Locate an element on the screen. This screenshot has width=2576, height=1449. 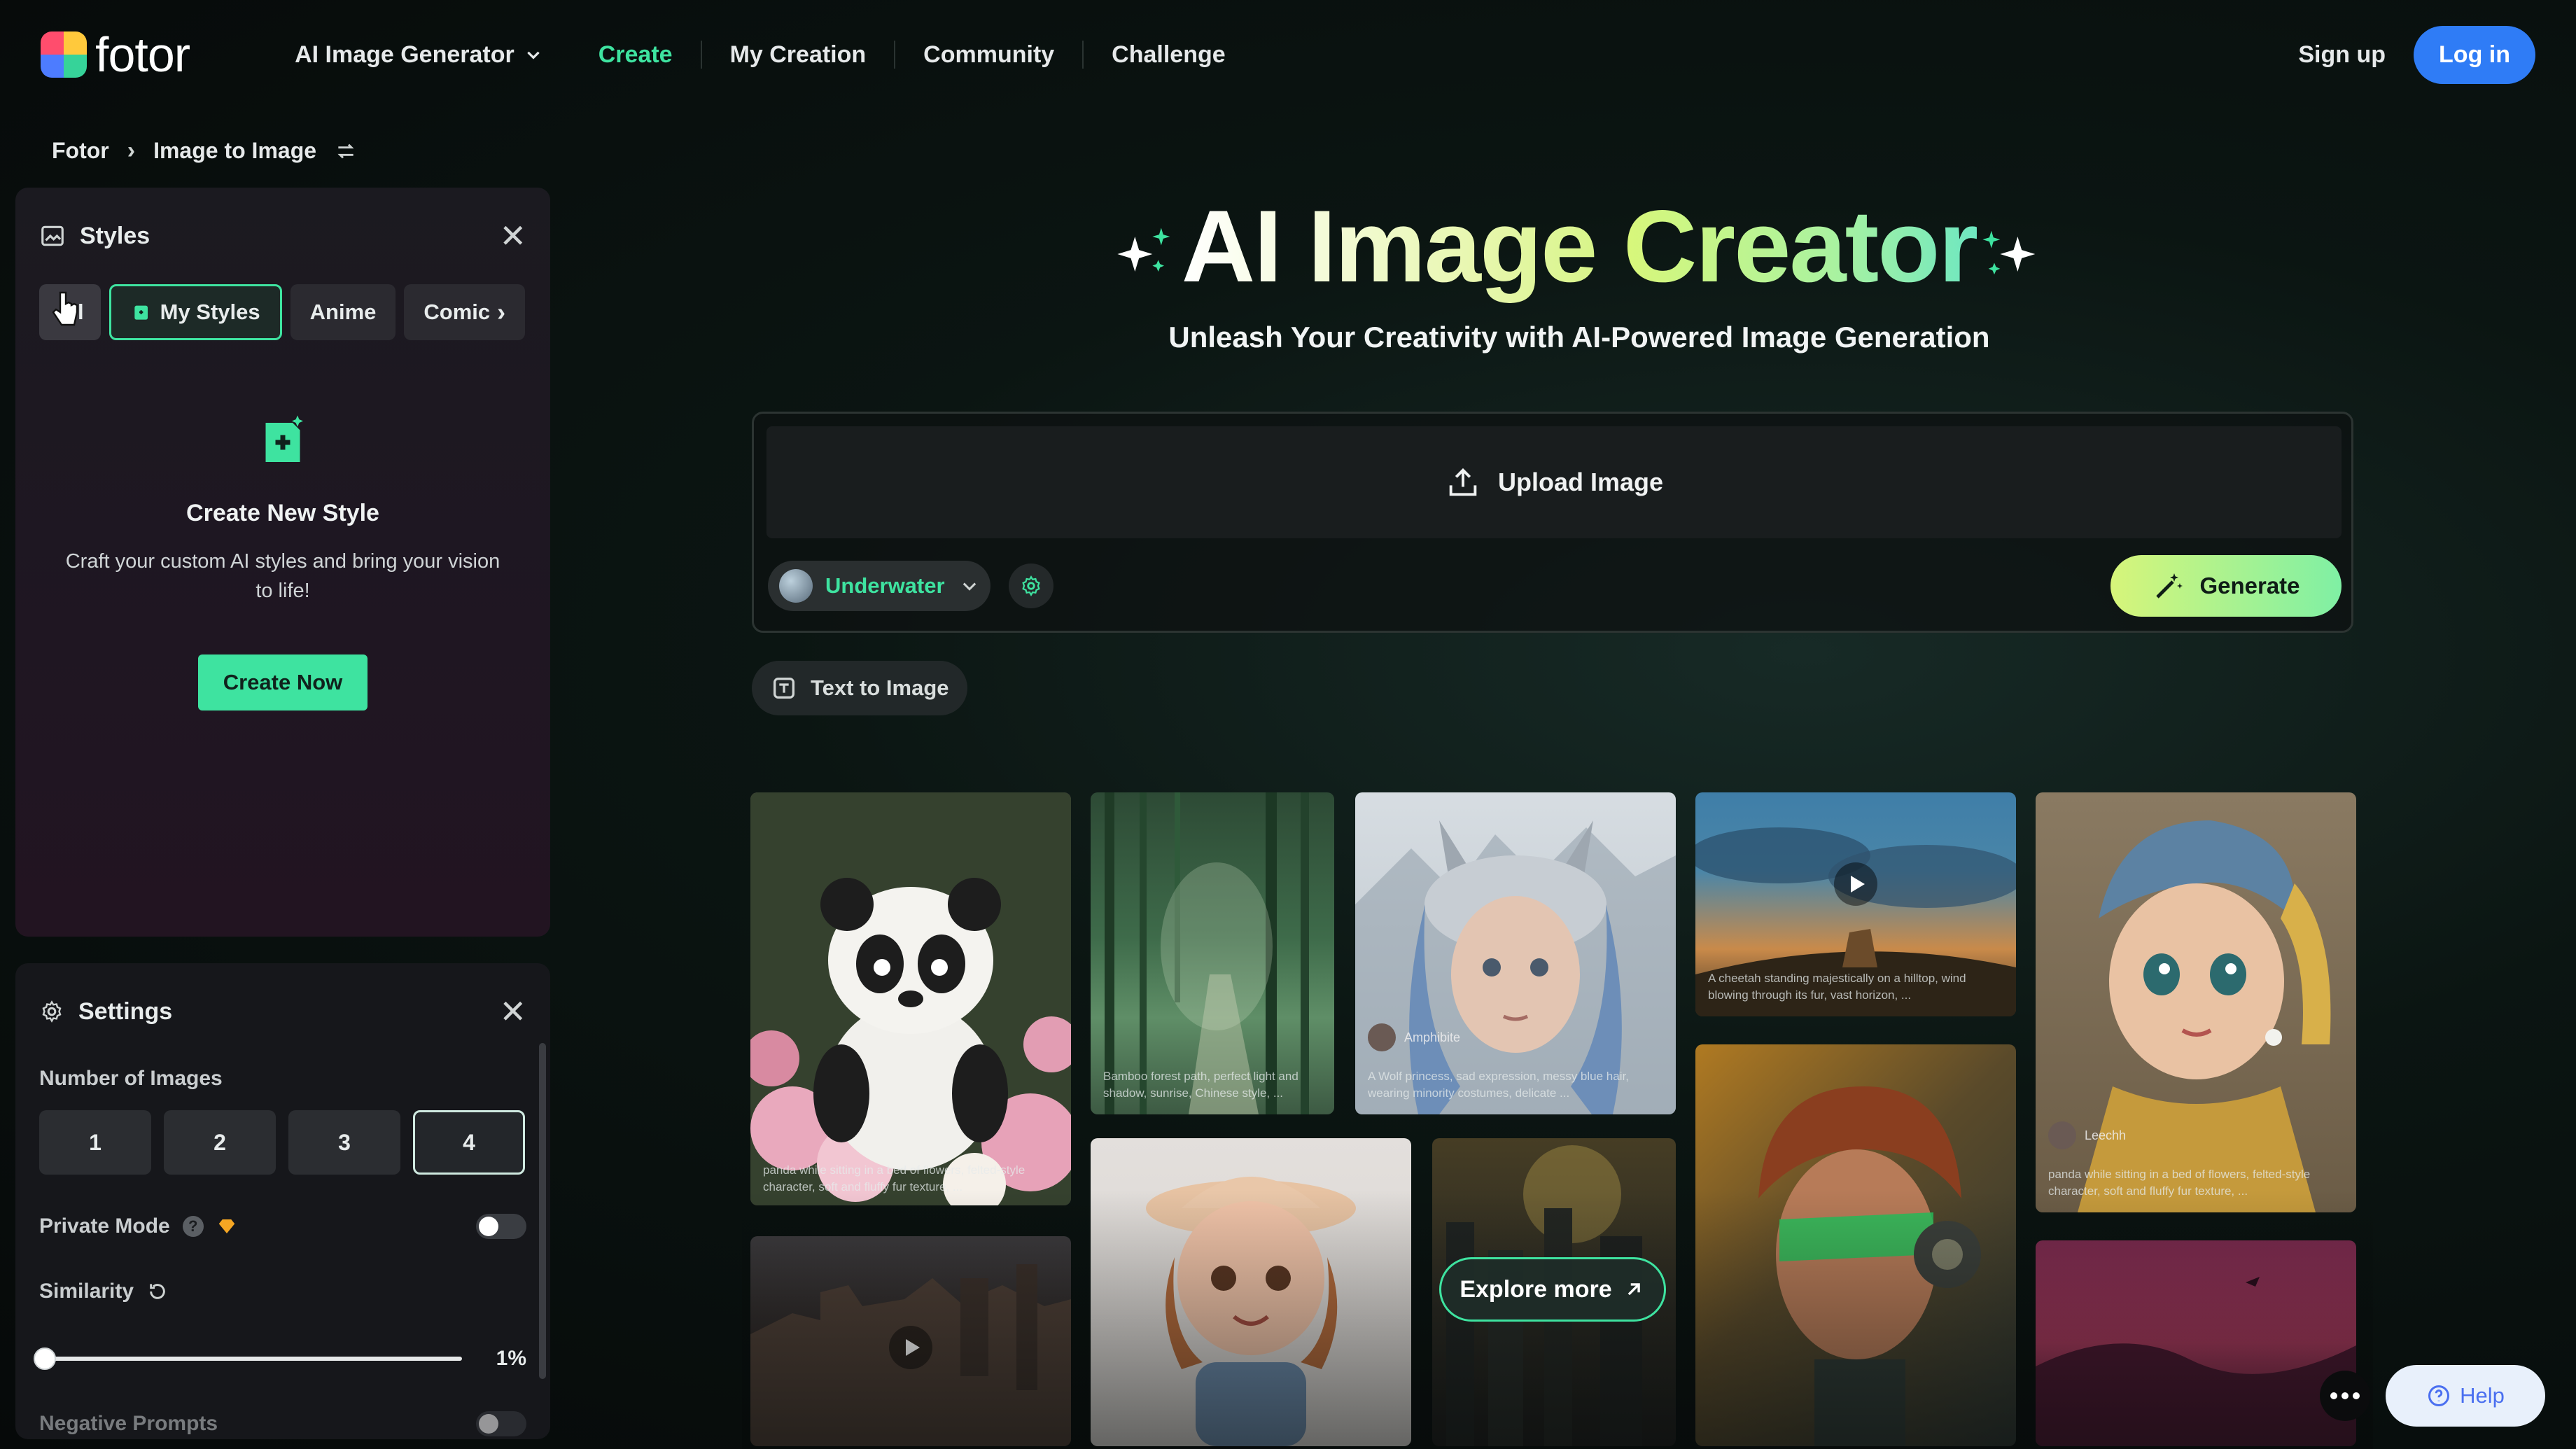
style-select: Underwater is located at coordinates (879, 586).